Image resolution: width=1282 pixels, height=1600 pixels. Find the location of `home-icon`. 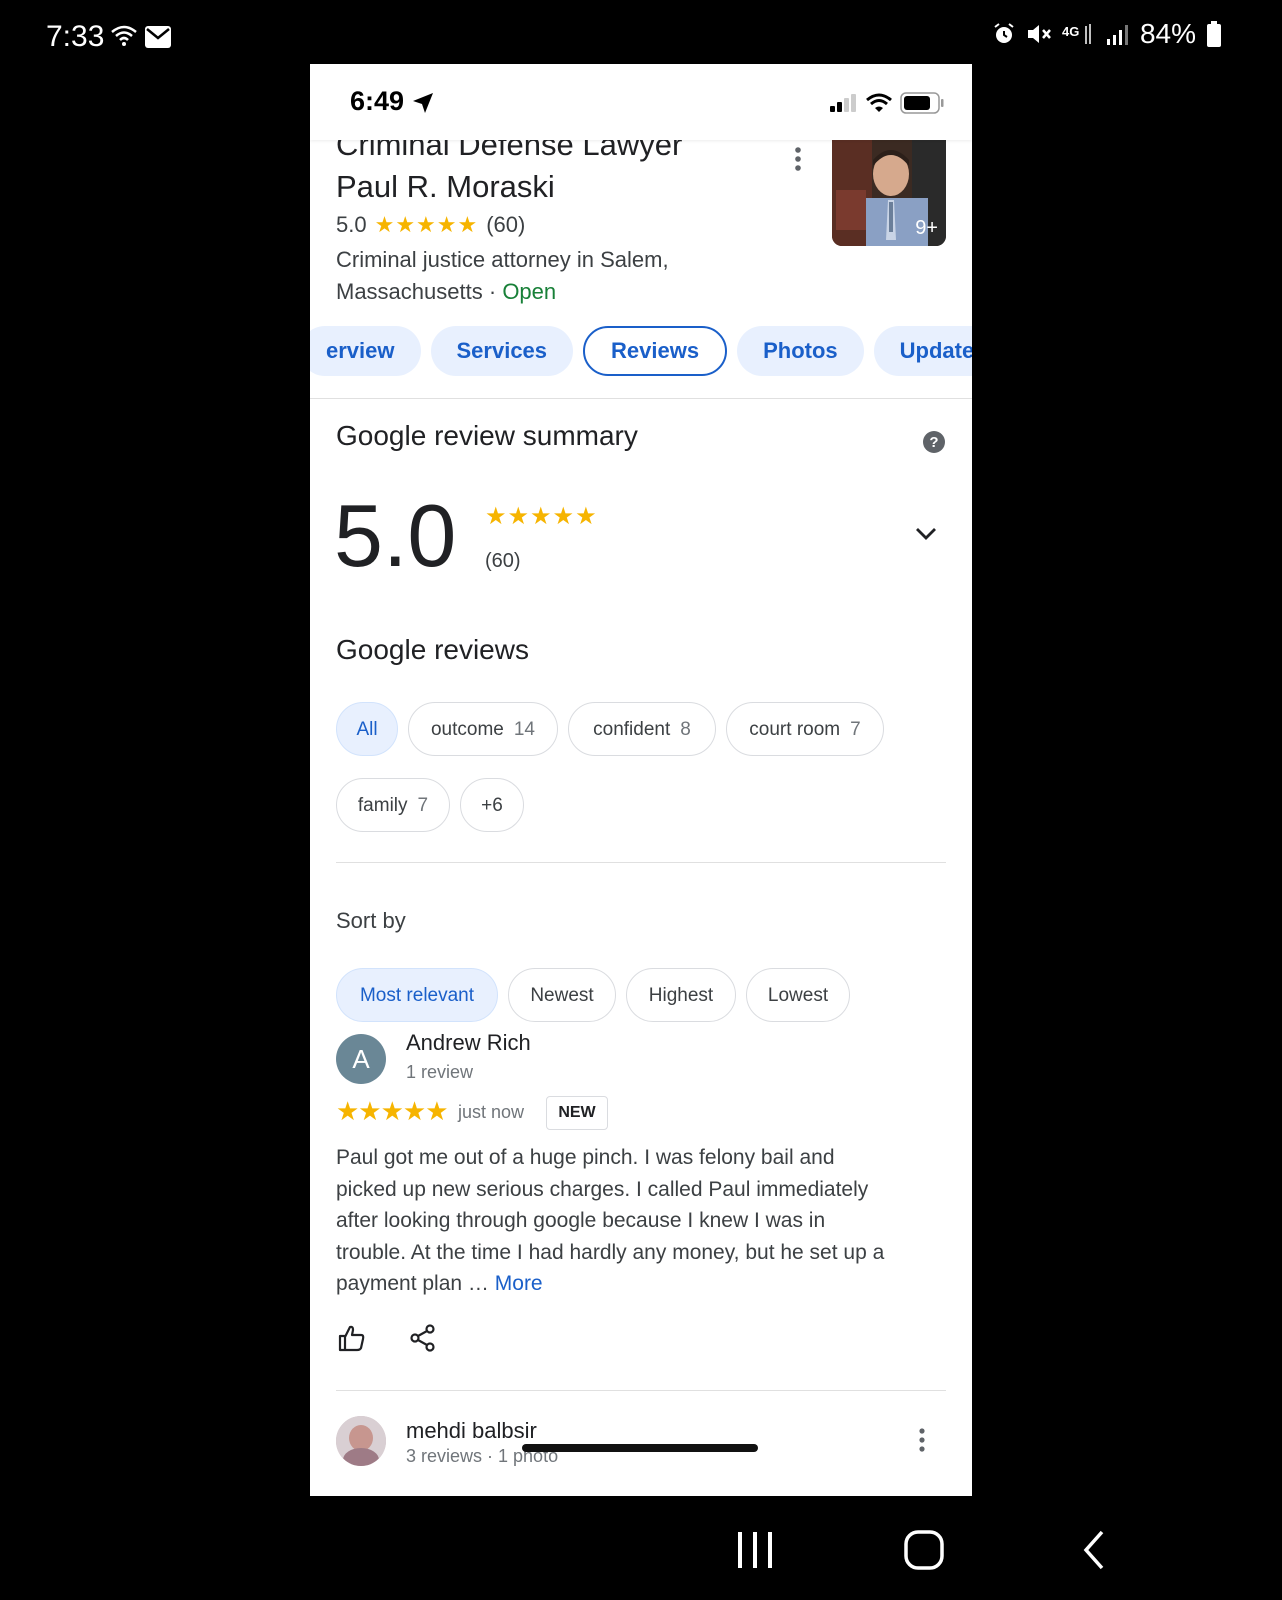

home-icon is located at coordinates (924, 1552).